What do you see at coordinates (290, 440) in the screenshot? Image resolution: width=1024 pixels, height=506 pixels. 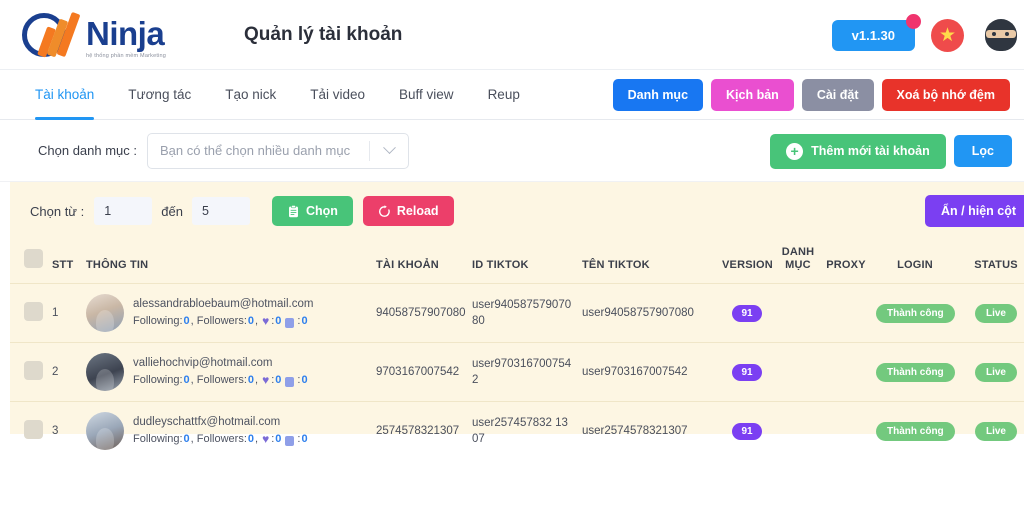 I see `video-icon` at bounding box center [290, 440].